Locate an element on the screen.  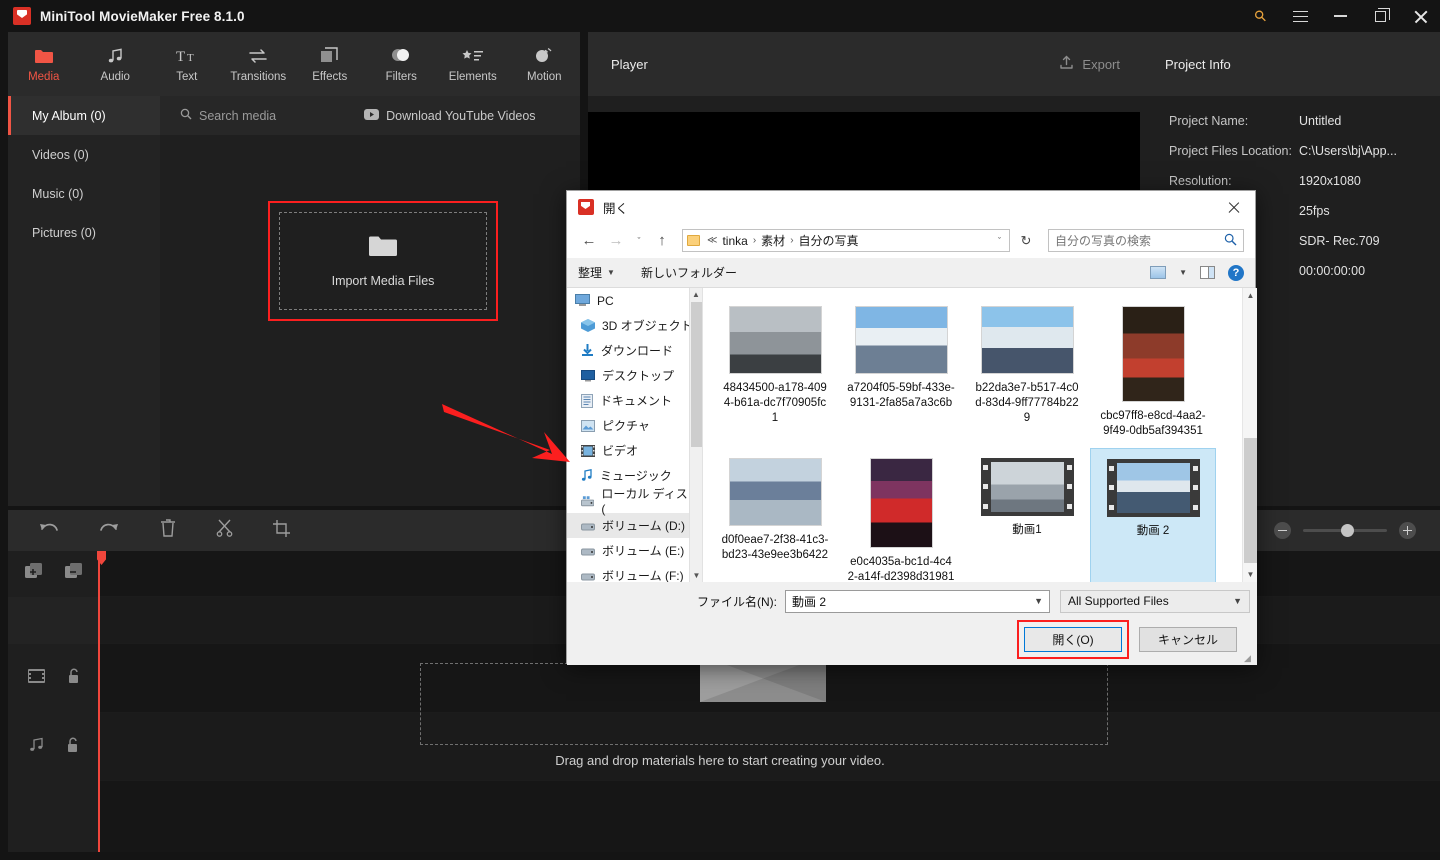
tree-item-desktop: デスクトップ is located at coordinates (634, 375).